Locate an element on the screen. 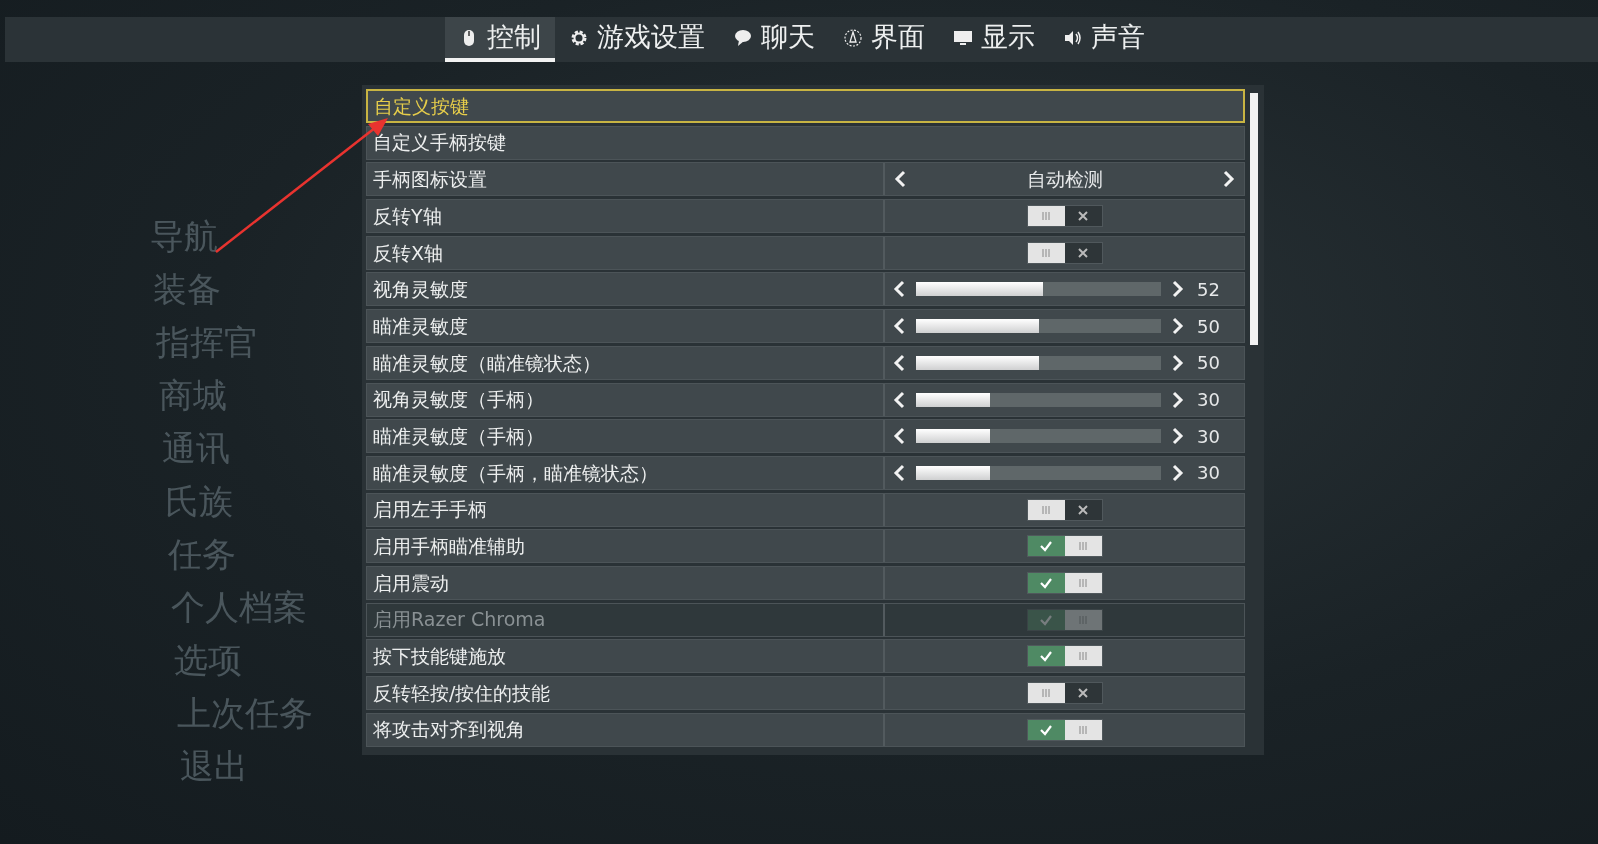 The width and height of the screenshot is (1598, 844). setting-label: 自定义手柄按键 is located at coordinates (439, 143).